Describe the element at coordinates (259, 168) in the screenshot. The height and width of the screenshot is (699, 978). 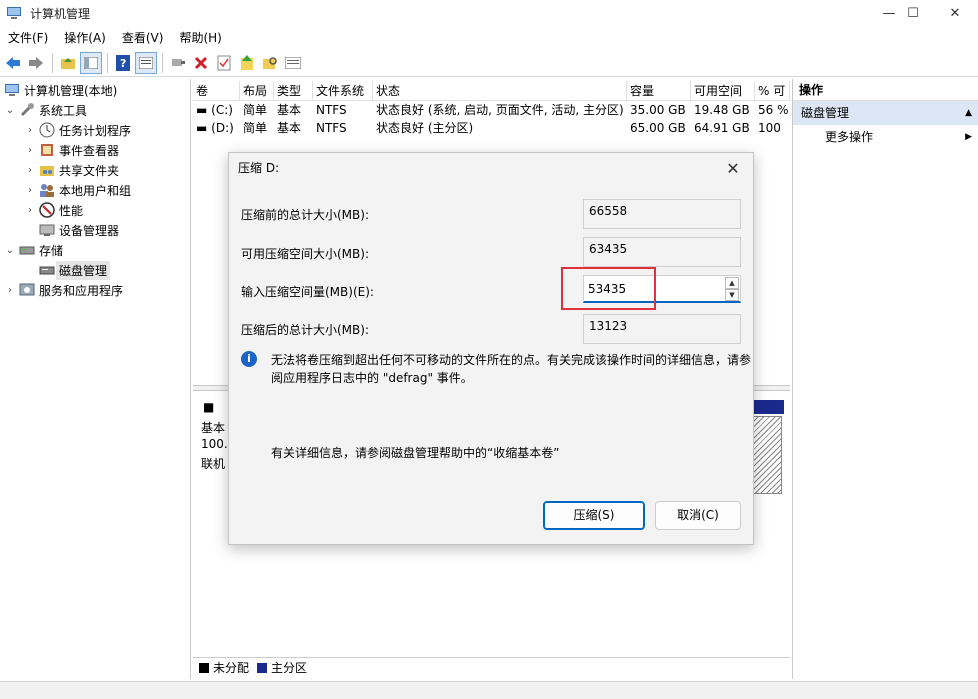
I see `dialog-title: 压缩 D:` at that location.